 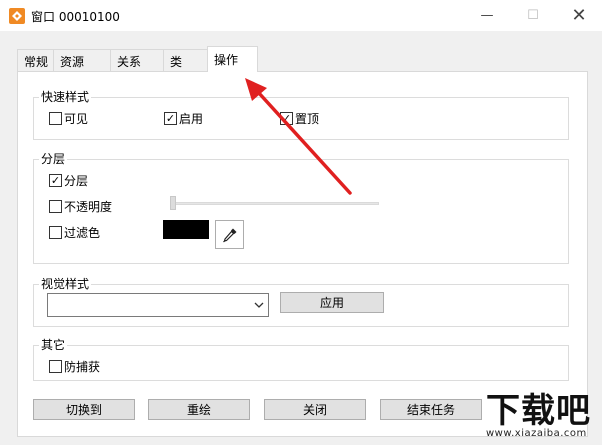 I want to click on visible-checkbox: 可见, so click(x=68, y=118).